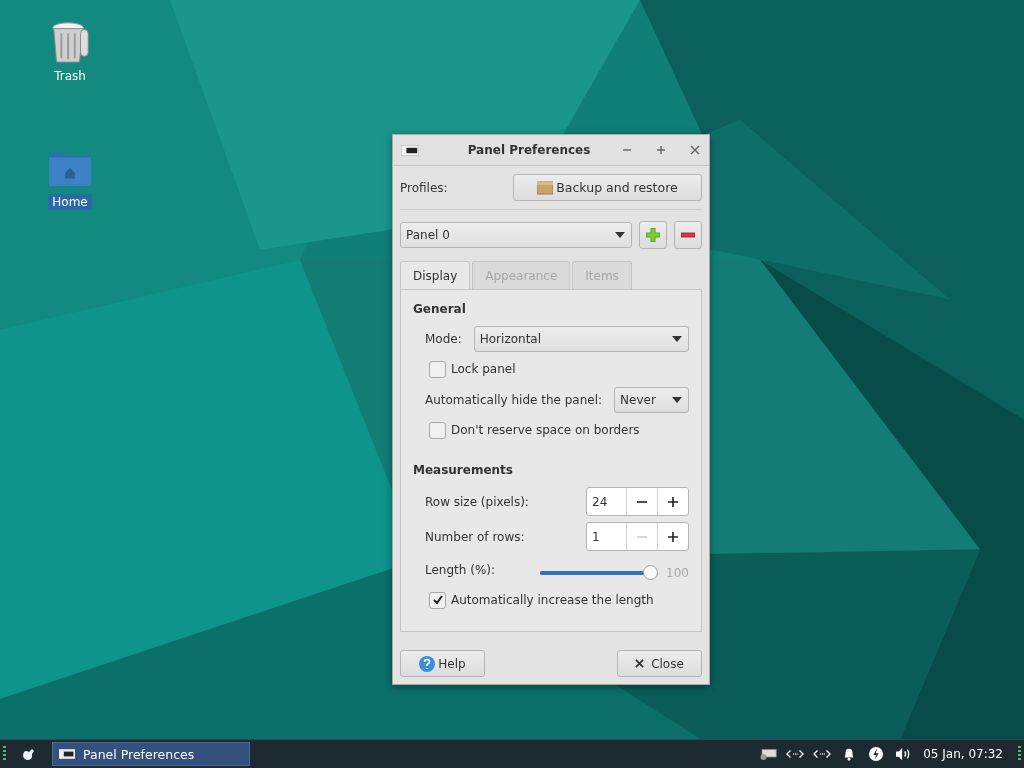 Image resolution: width=1024 pixels, height=768 pixels. I want to click on spin-field: 24, so click(637, 501).